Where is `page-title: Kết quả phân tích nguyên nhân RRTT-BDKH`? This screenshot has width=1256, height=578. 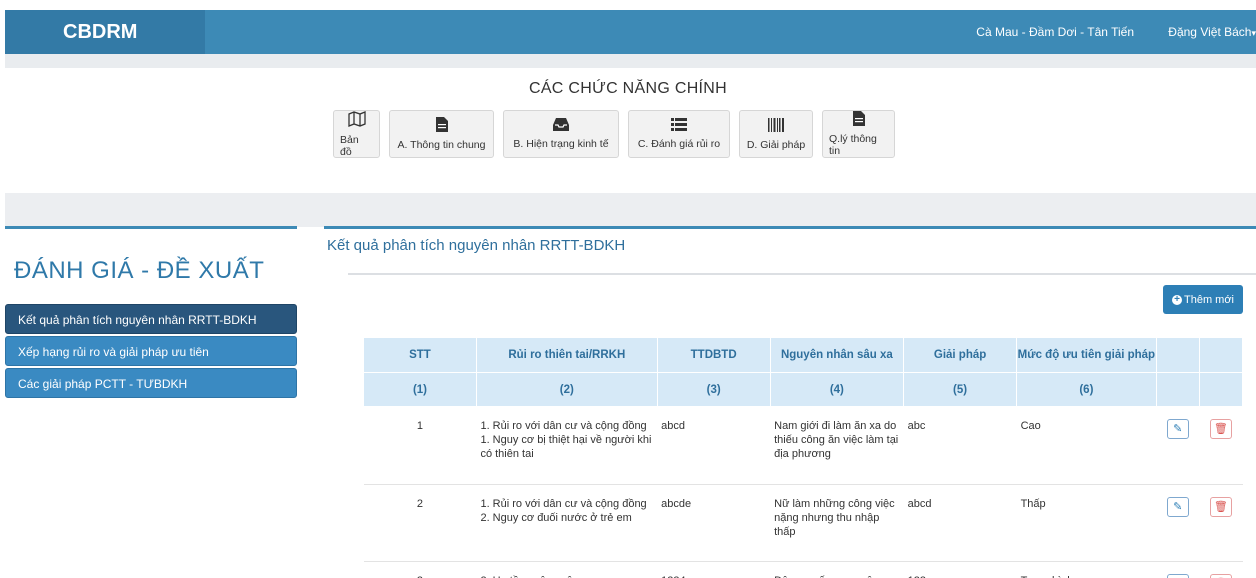
page-title: Kết quả phân tích nguyên nhân RRTT-BDKH is located at coordinates (476, 245).